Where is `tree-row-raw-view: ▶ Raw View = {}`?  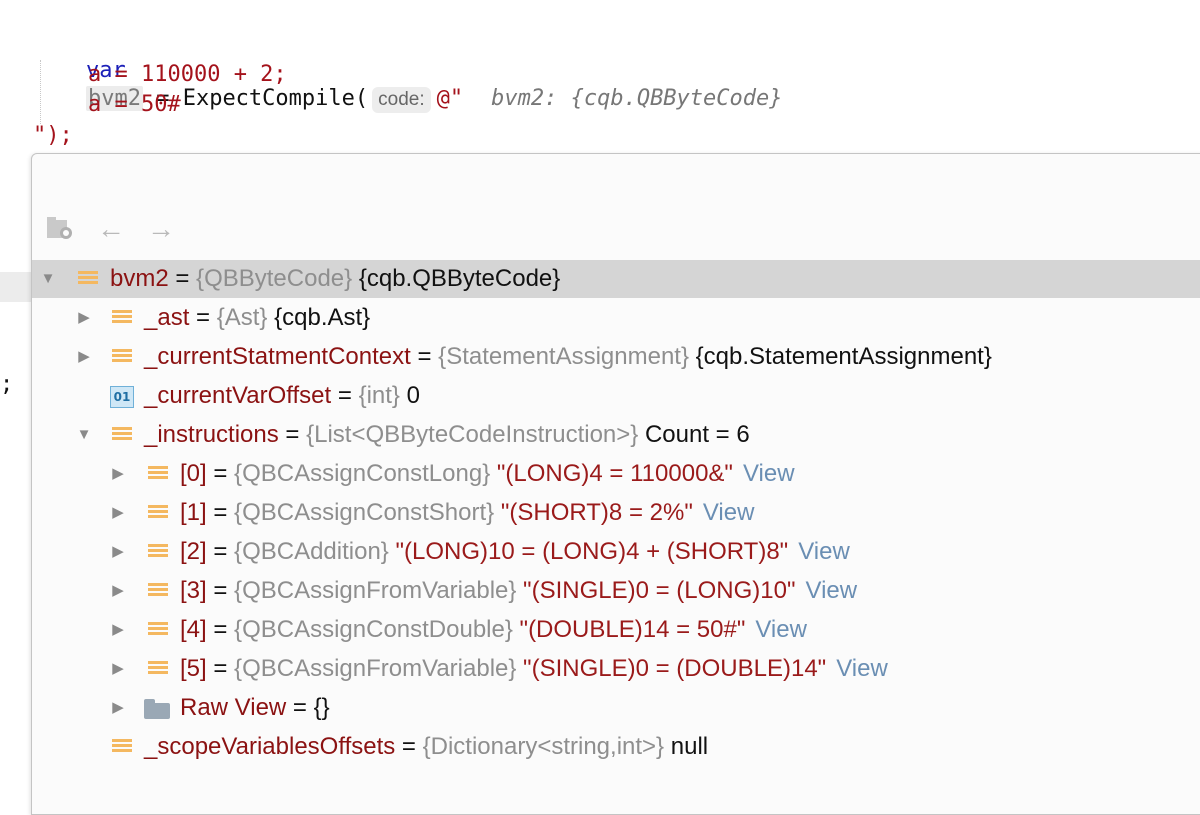
tree-row-raw-view: ▶ Raw View = {} is located at coordinates (616, 708).